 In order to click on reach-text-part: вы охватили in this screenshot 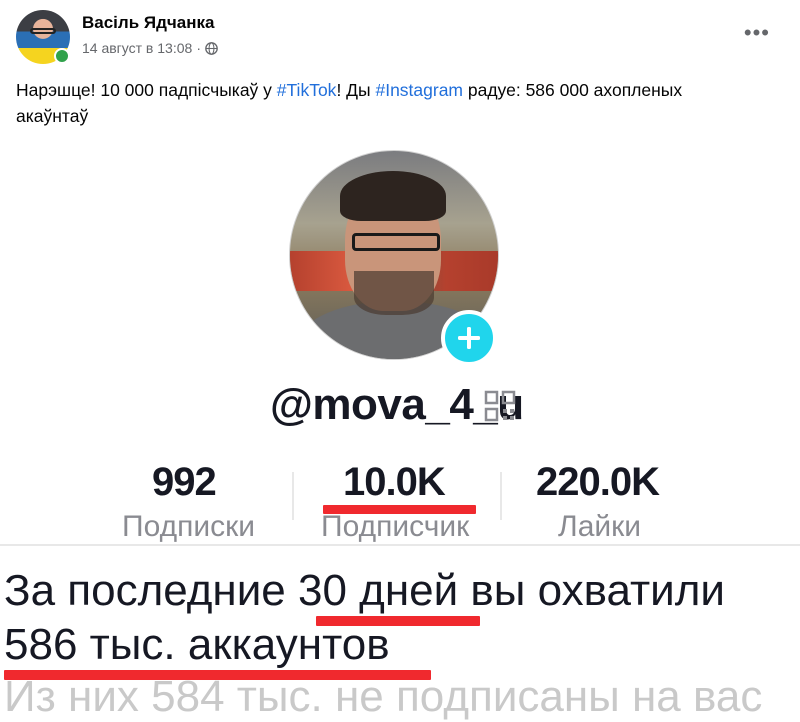, I will do `click(591, 590)`.